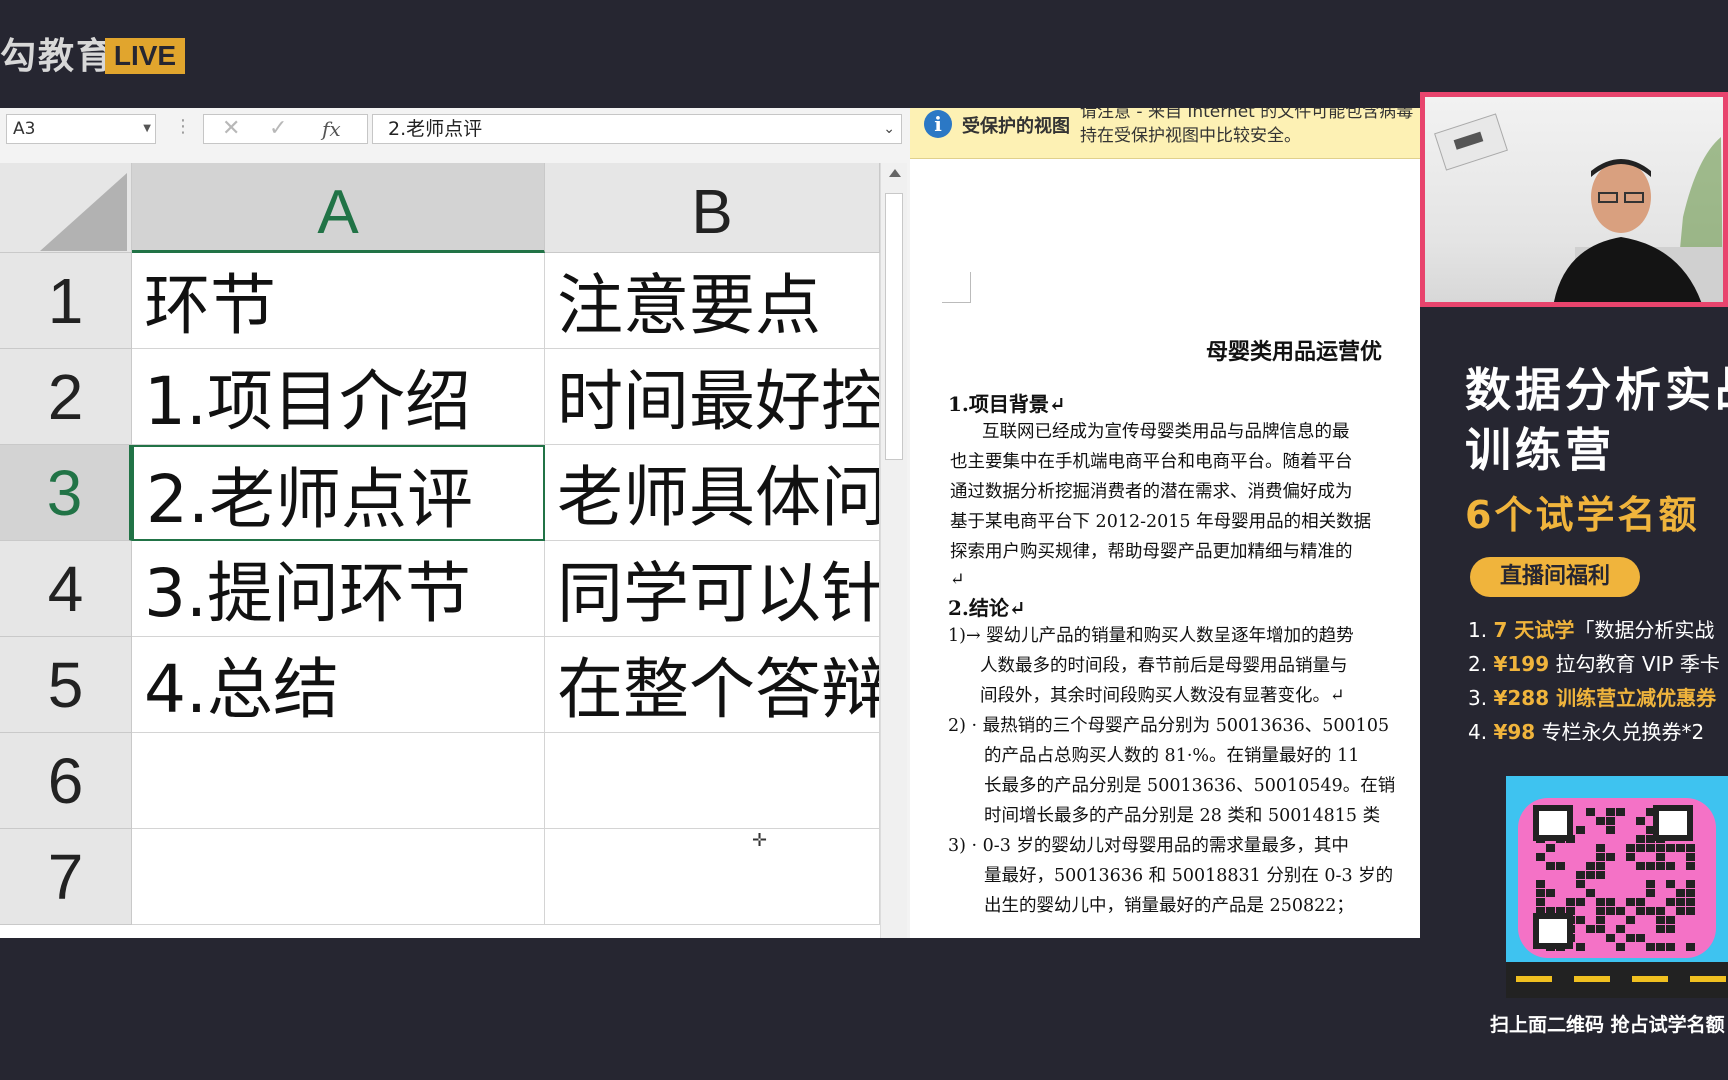  What do you see at coordinates (957, 580) in the screenshot?
I see `document-line: ↵` at bounding box center [957, 580].